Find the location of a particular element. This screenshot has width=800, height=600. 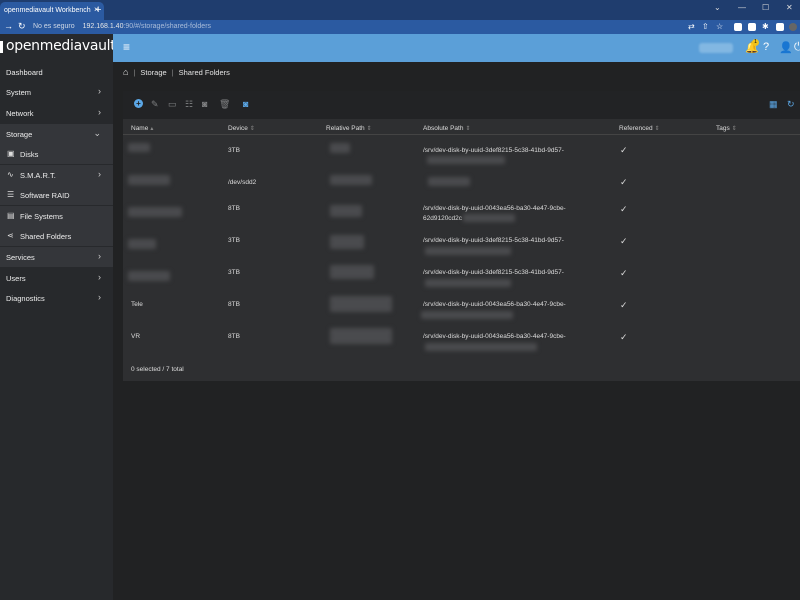

menu-icon: ≡ is located at coordinates (126, 47).